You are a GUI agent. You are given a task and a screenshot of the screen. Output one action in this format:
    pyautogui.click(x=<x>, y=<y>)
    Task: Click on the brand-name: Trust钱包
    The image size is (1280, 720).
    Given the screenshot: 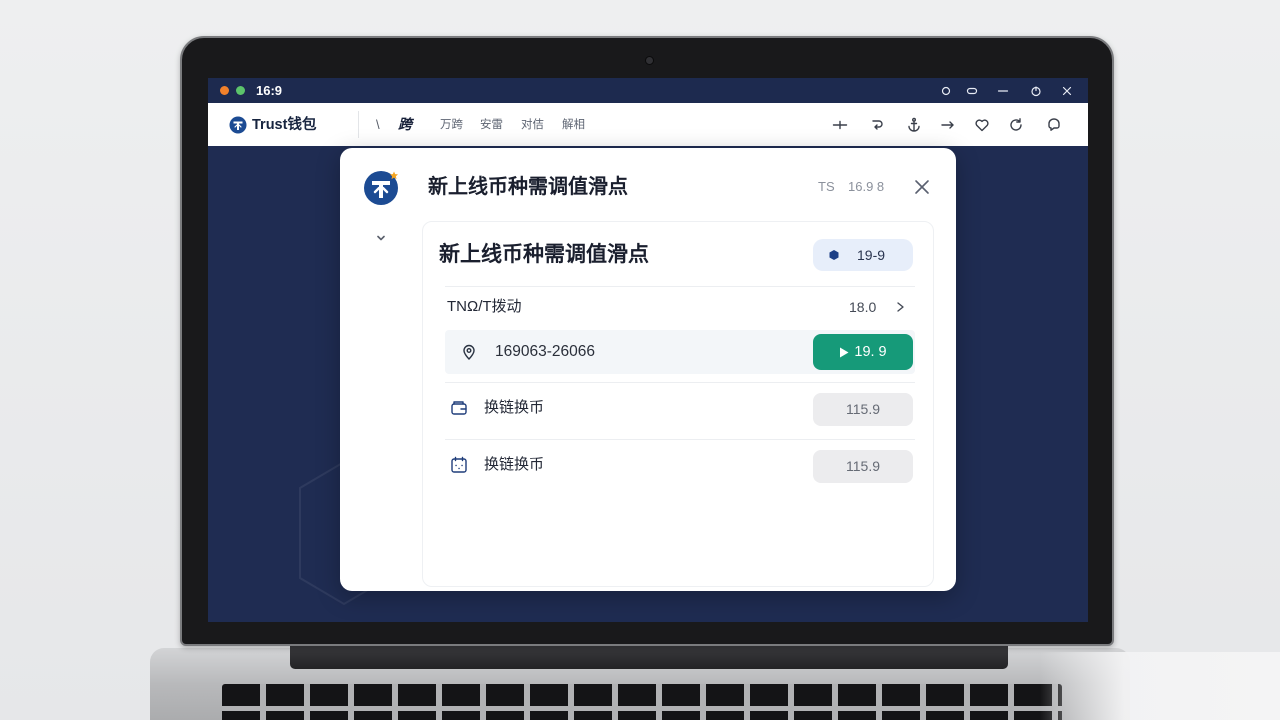 What is the action you would take?
    pyautogui.click(x=284, y=125)
    